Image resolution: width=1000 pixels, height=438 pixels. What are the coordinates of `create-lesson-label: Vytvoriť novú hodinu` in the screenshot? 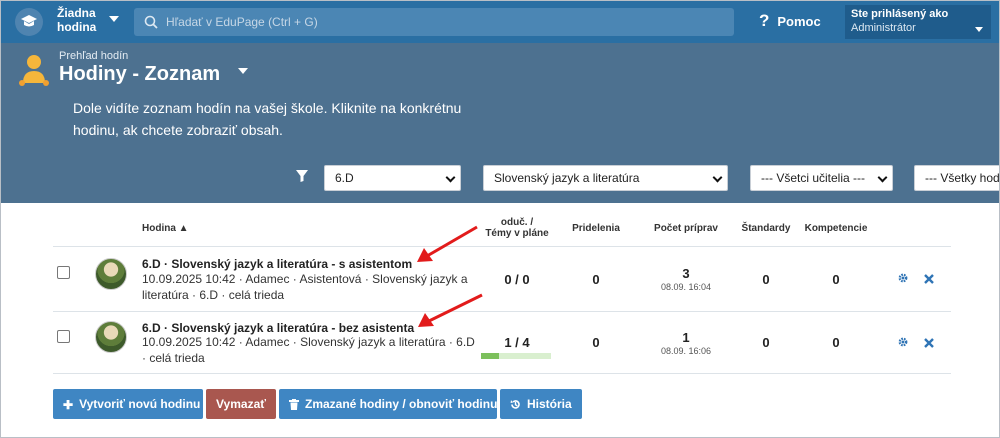 It's located at (140, 404).